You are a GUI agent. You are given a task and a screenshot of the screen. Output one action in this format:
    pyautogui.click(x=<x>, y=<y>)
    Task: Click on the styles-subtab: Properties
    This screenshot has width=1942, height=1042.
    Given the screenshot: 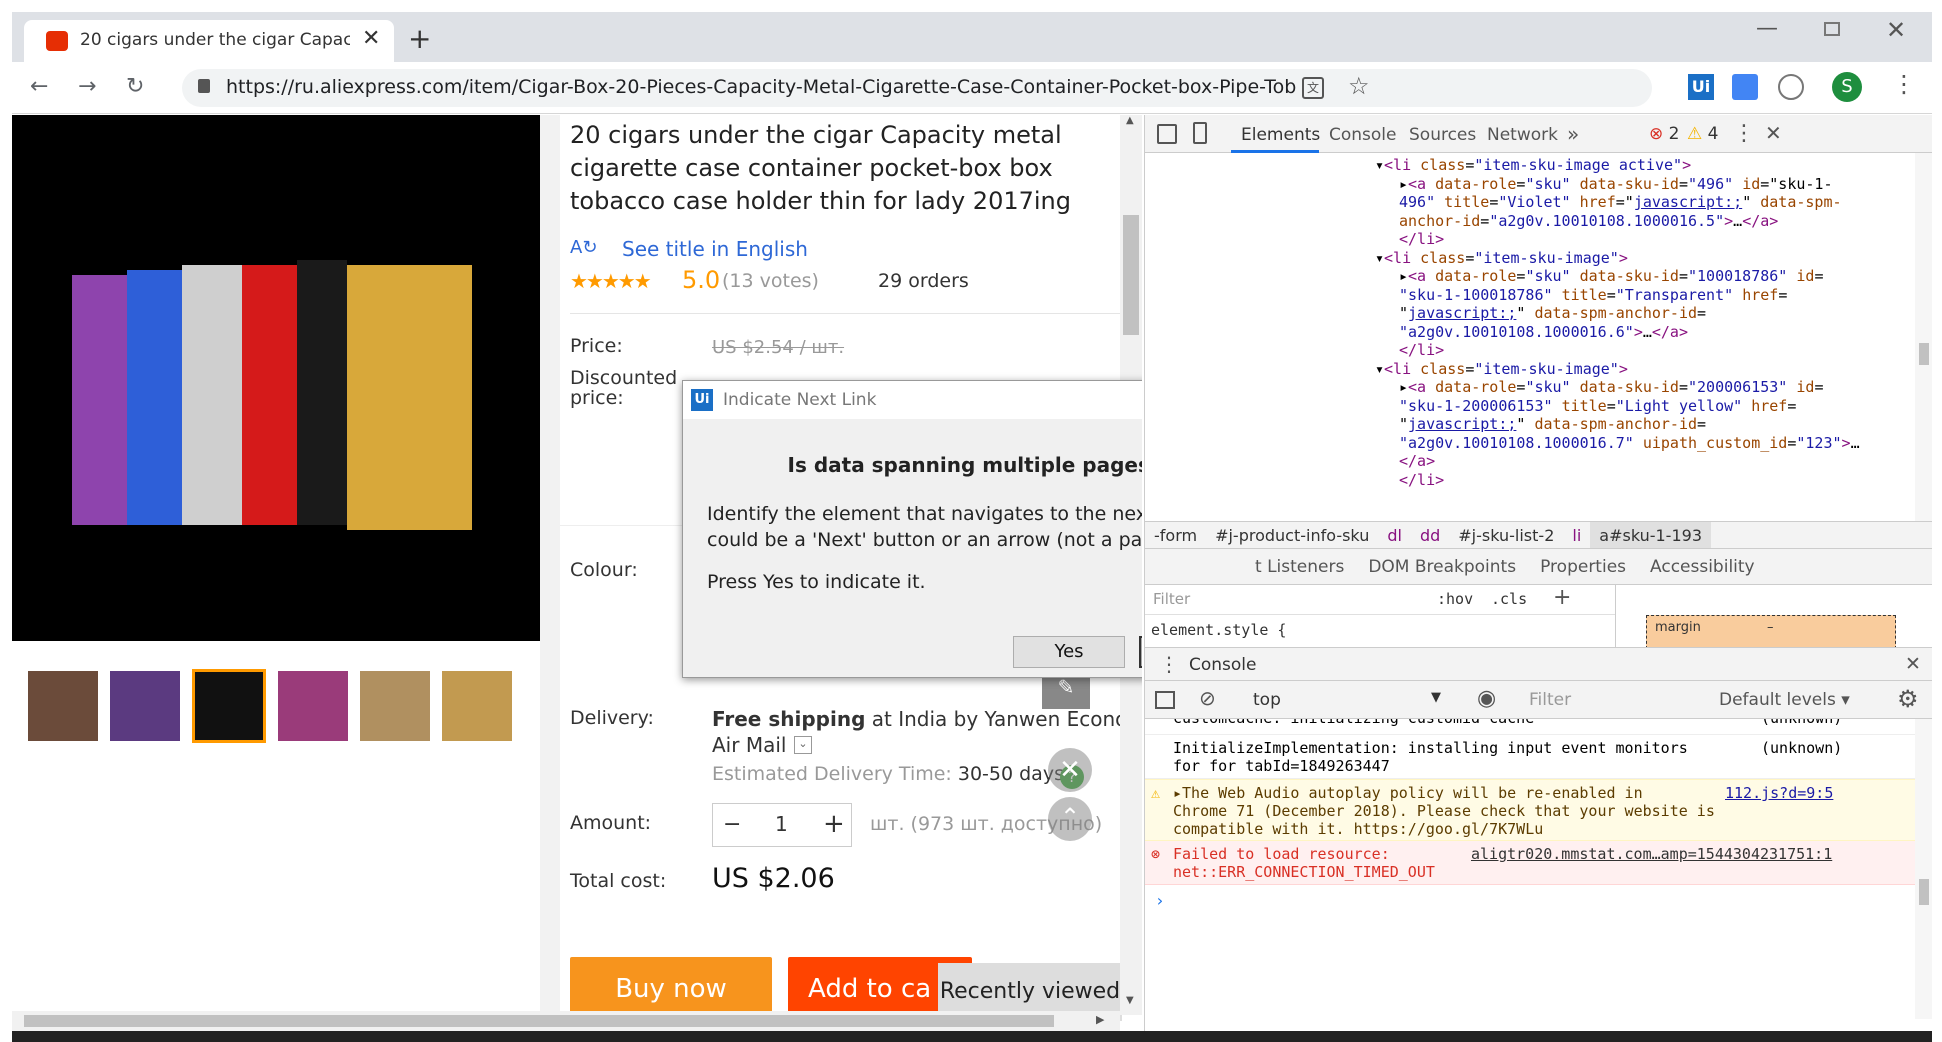 What is the action you would take?
    pyautogui.click(x=1583, y=567)
    